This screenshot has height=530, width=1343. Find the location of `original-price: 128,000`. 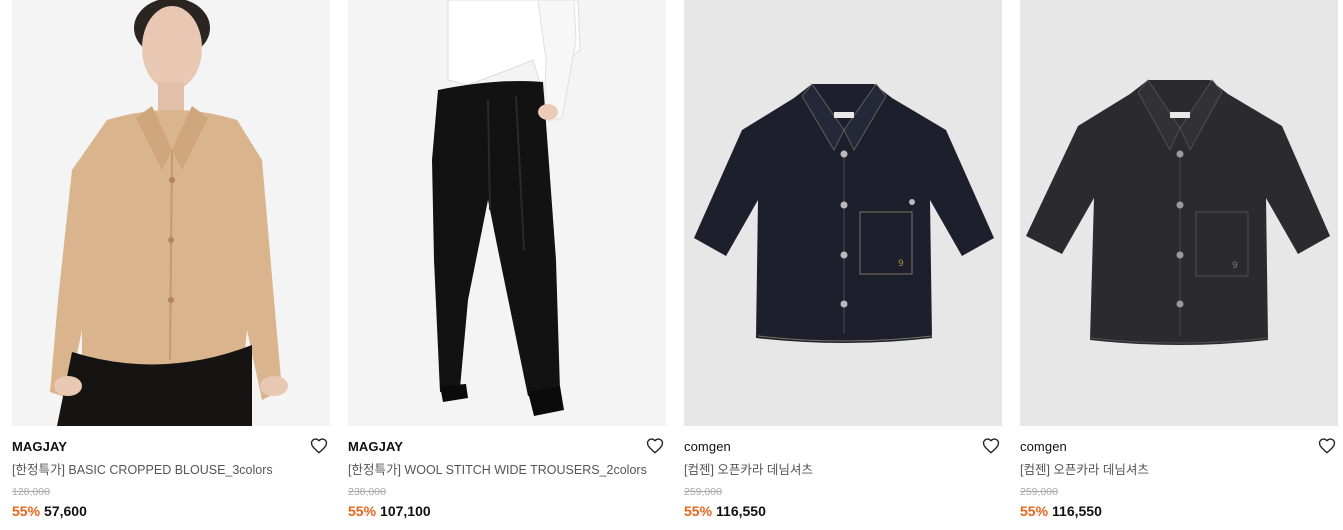

original-price: 128,000 is located at coordinates (31, 492).